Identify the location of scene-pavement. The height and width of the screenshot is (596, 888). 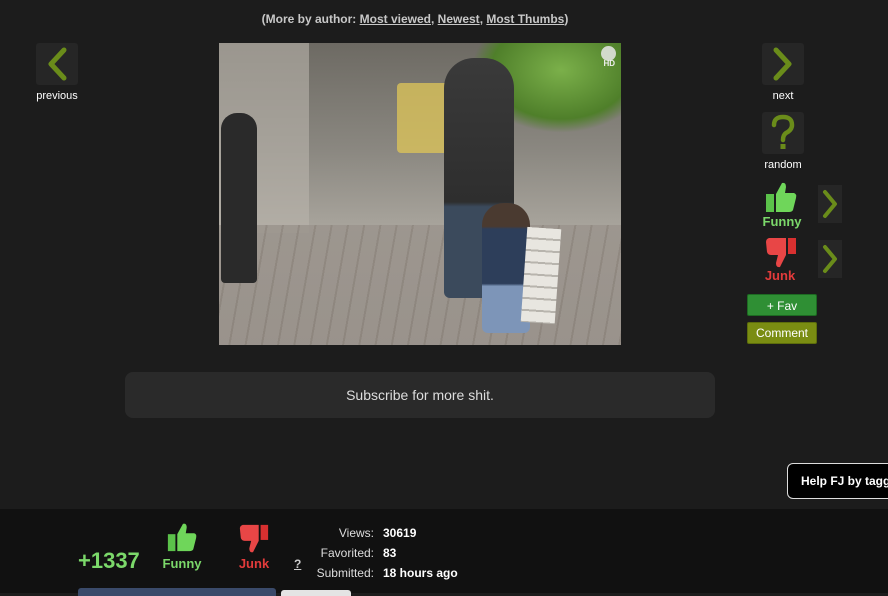
(420, 285).